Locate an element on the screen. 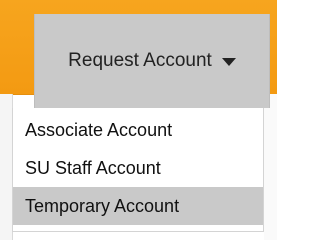  request-account-label: Request Account is located at coordinates (140, 60).